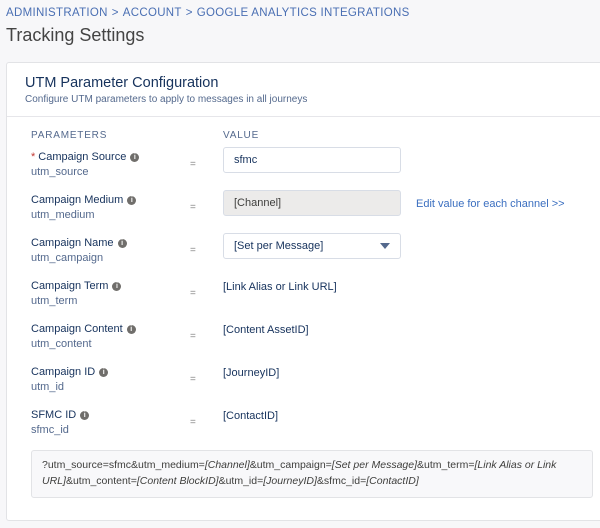  What do you see at coordinates (122, 83) in the screenshot?
I see `card-title: UTM Parameter Configuration` at bounding box center [122, 83].